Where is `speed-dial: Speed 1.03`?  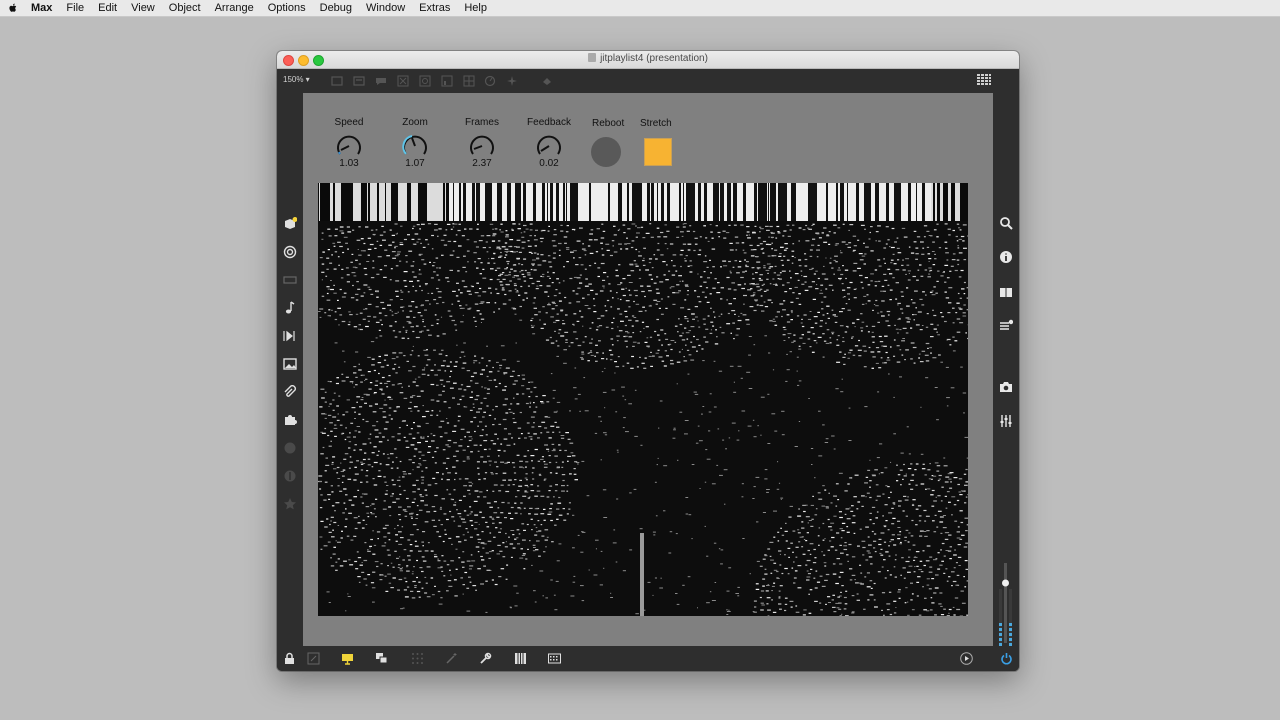 speed-dial: Speed 1.03 is located at coordinates (349, 143).